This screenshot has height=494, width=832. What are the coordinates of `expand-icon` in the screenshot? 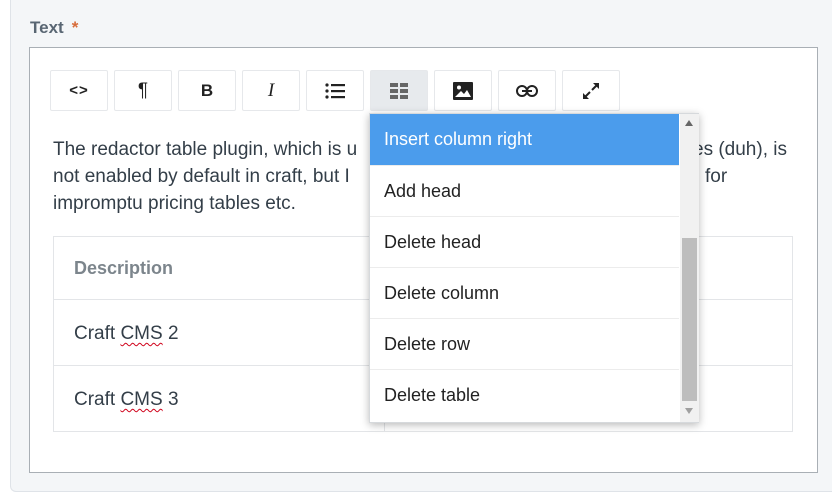 It's located at (591, 90).